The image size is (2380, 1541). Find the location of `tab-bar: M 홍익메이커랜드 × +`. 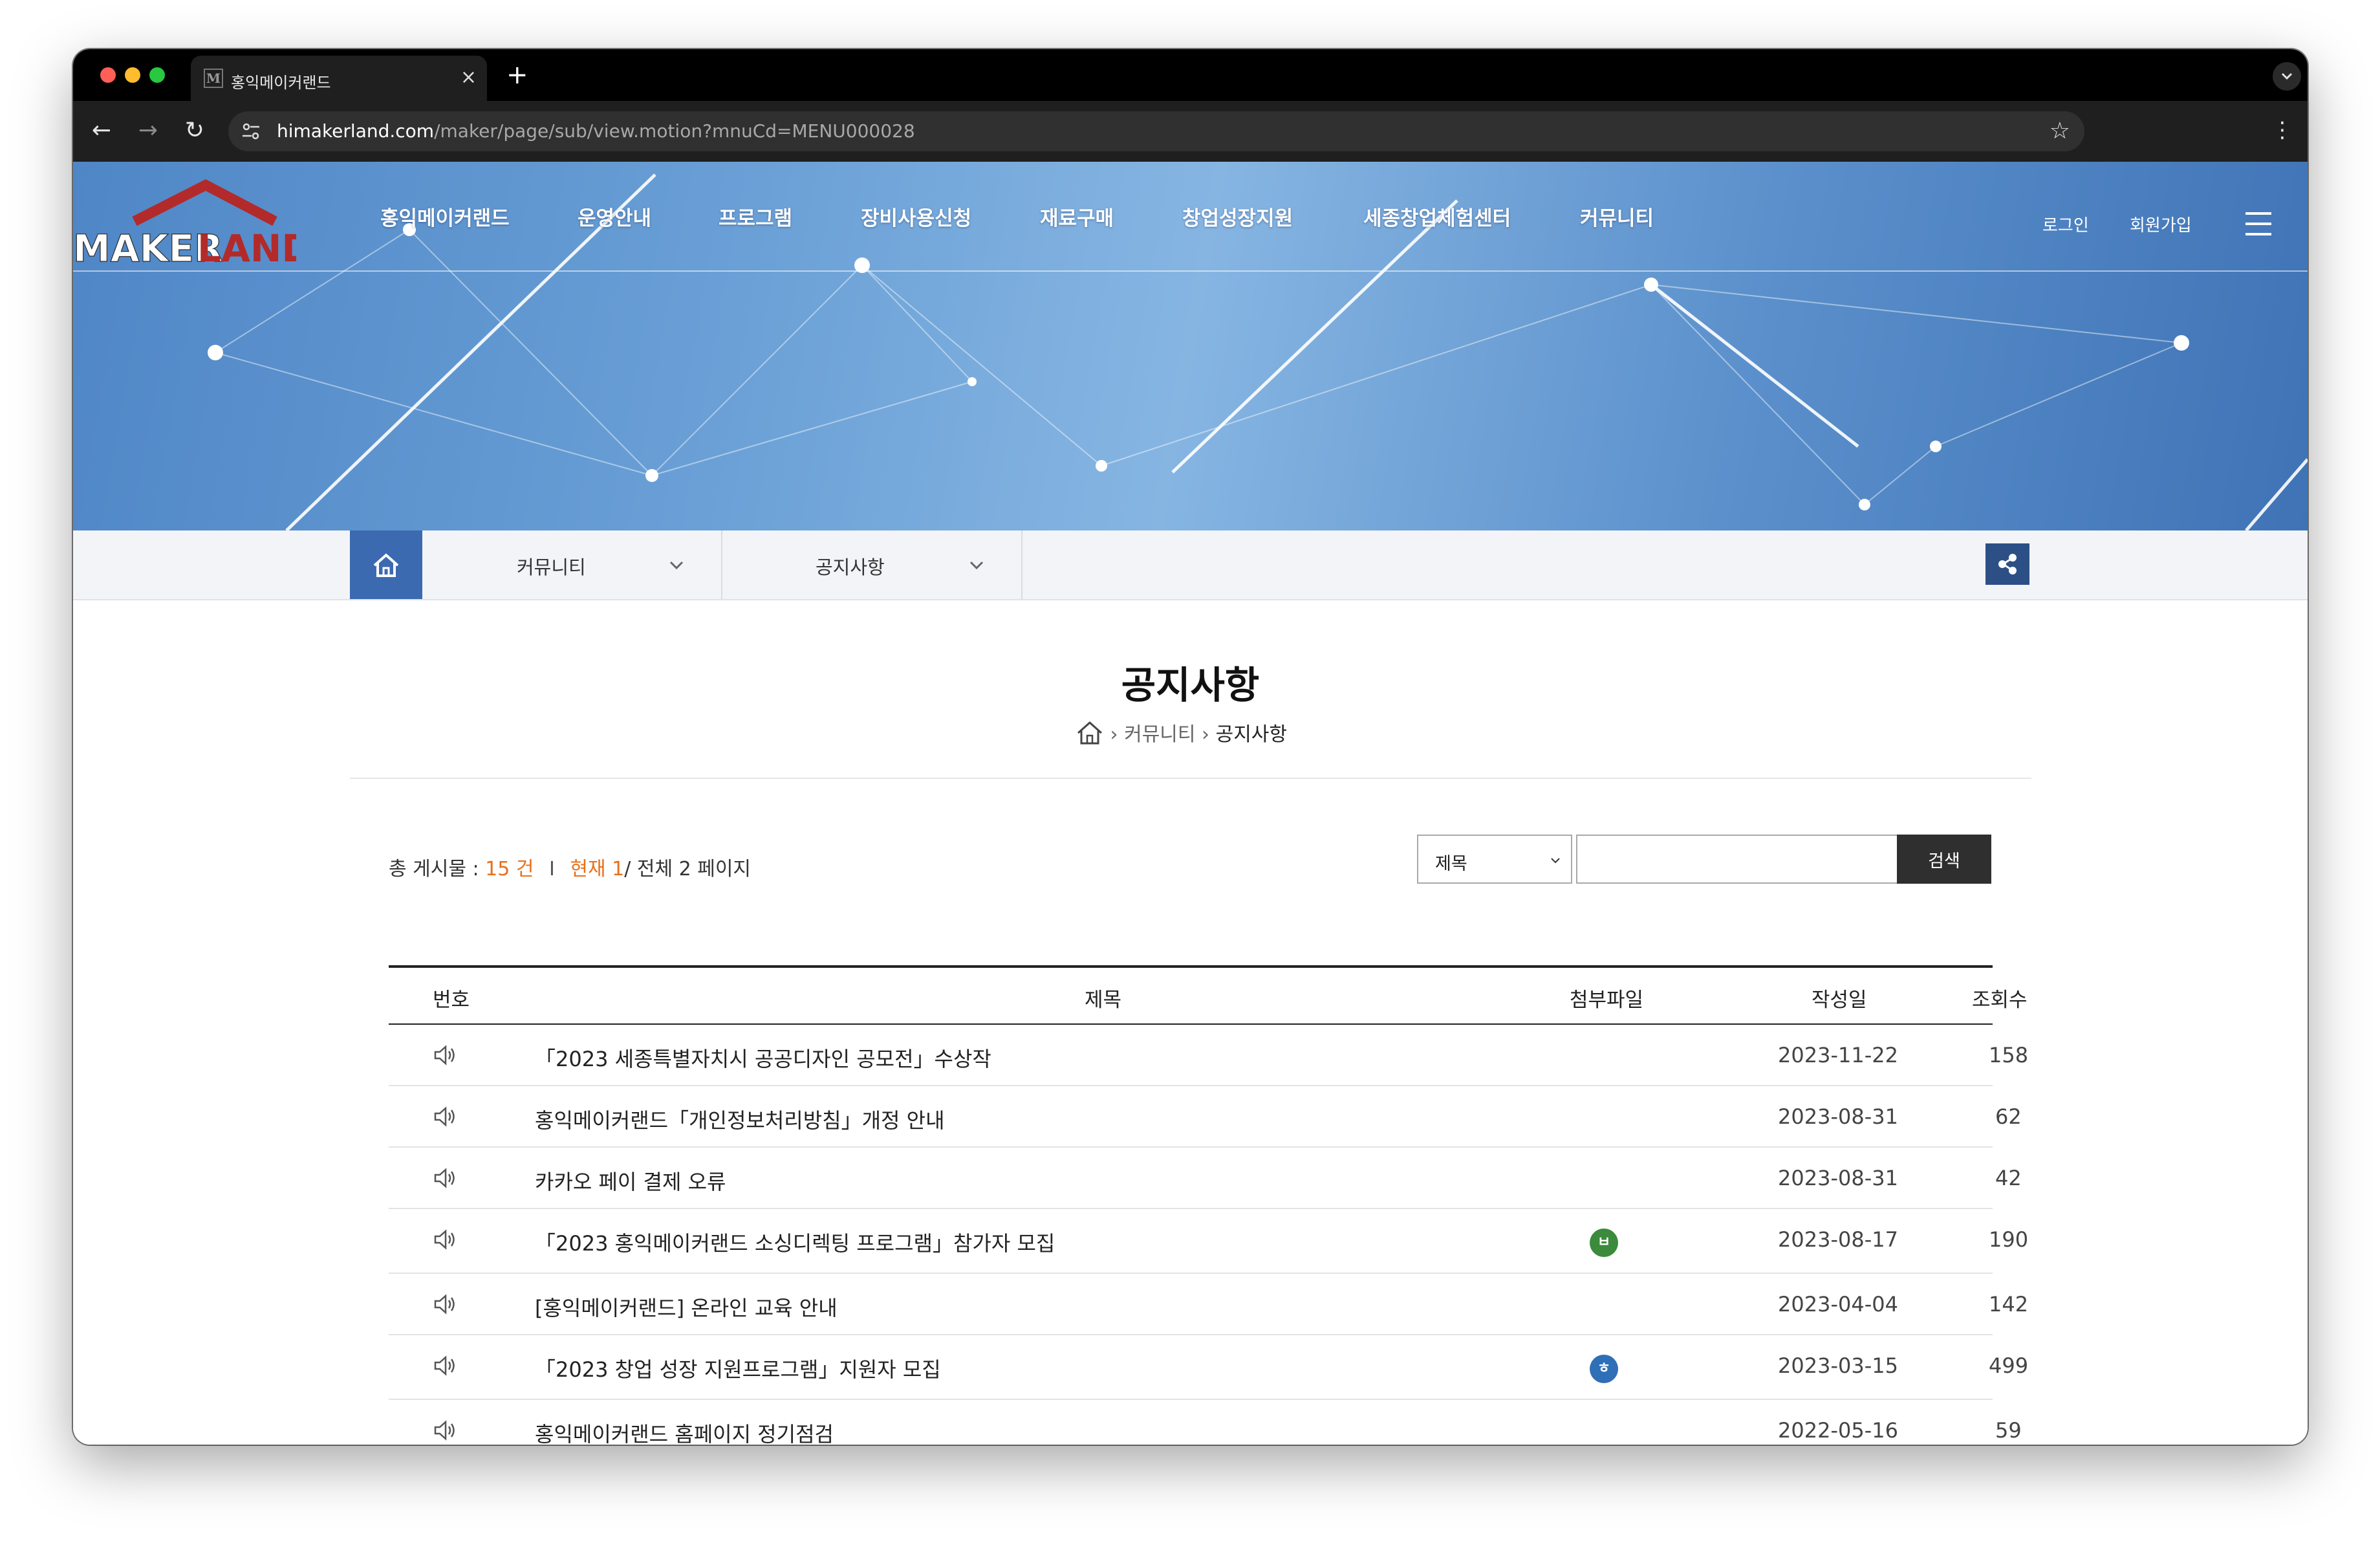

tab-bar: M 홍익메이커랜드 × + is located at coordinates (1190, 75).